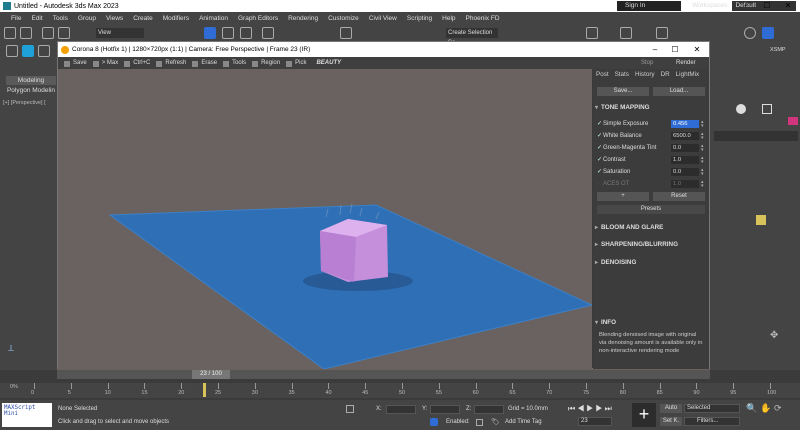 This screenshot has height=430, width=800. I want to click on menu-create: Create, so click(143, 18).